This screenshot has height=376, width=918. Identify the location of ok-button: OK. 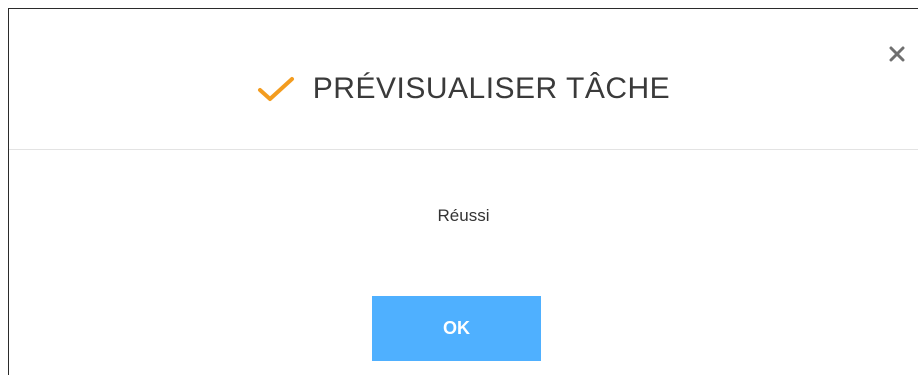
(456, 328).